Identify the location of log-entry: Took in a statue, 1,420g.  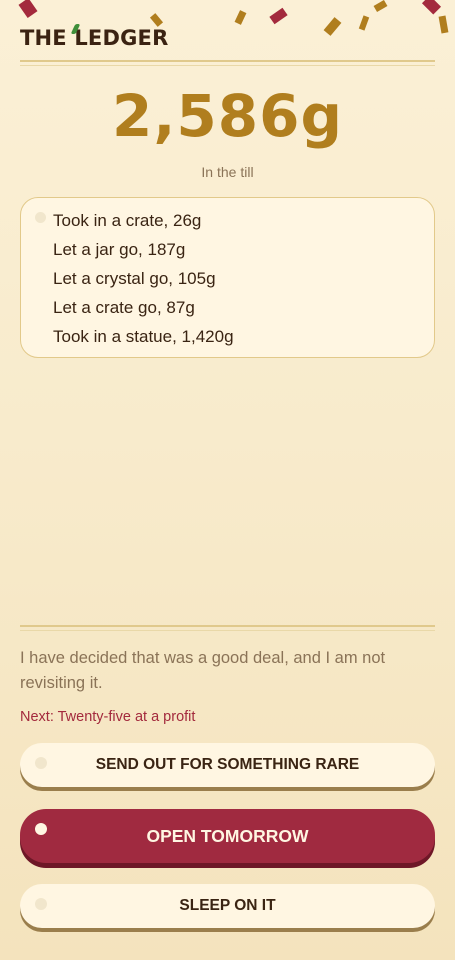
(143, 336).